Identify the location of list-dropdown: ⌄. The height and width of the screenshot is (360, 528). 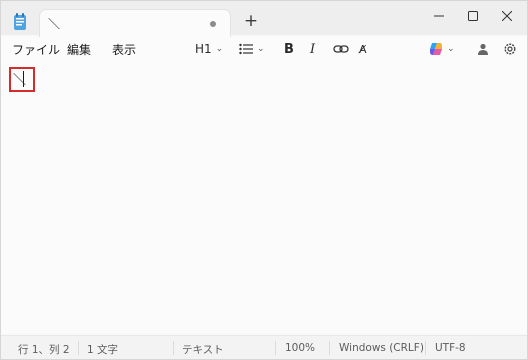
(252, 49).